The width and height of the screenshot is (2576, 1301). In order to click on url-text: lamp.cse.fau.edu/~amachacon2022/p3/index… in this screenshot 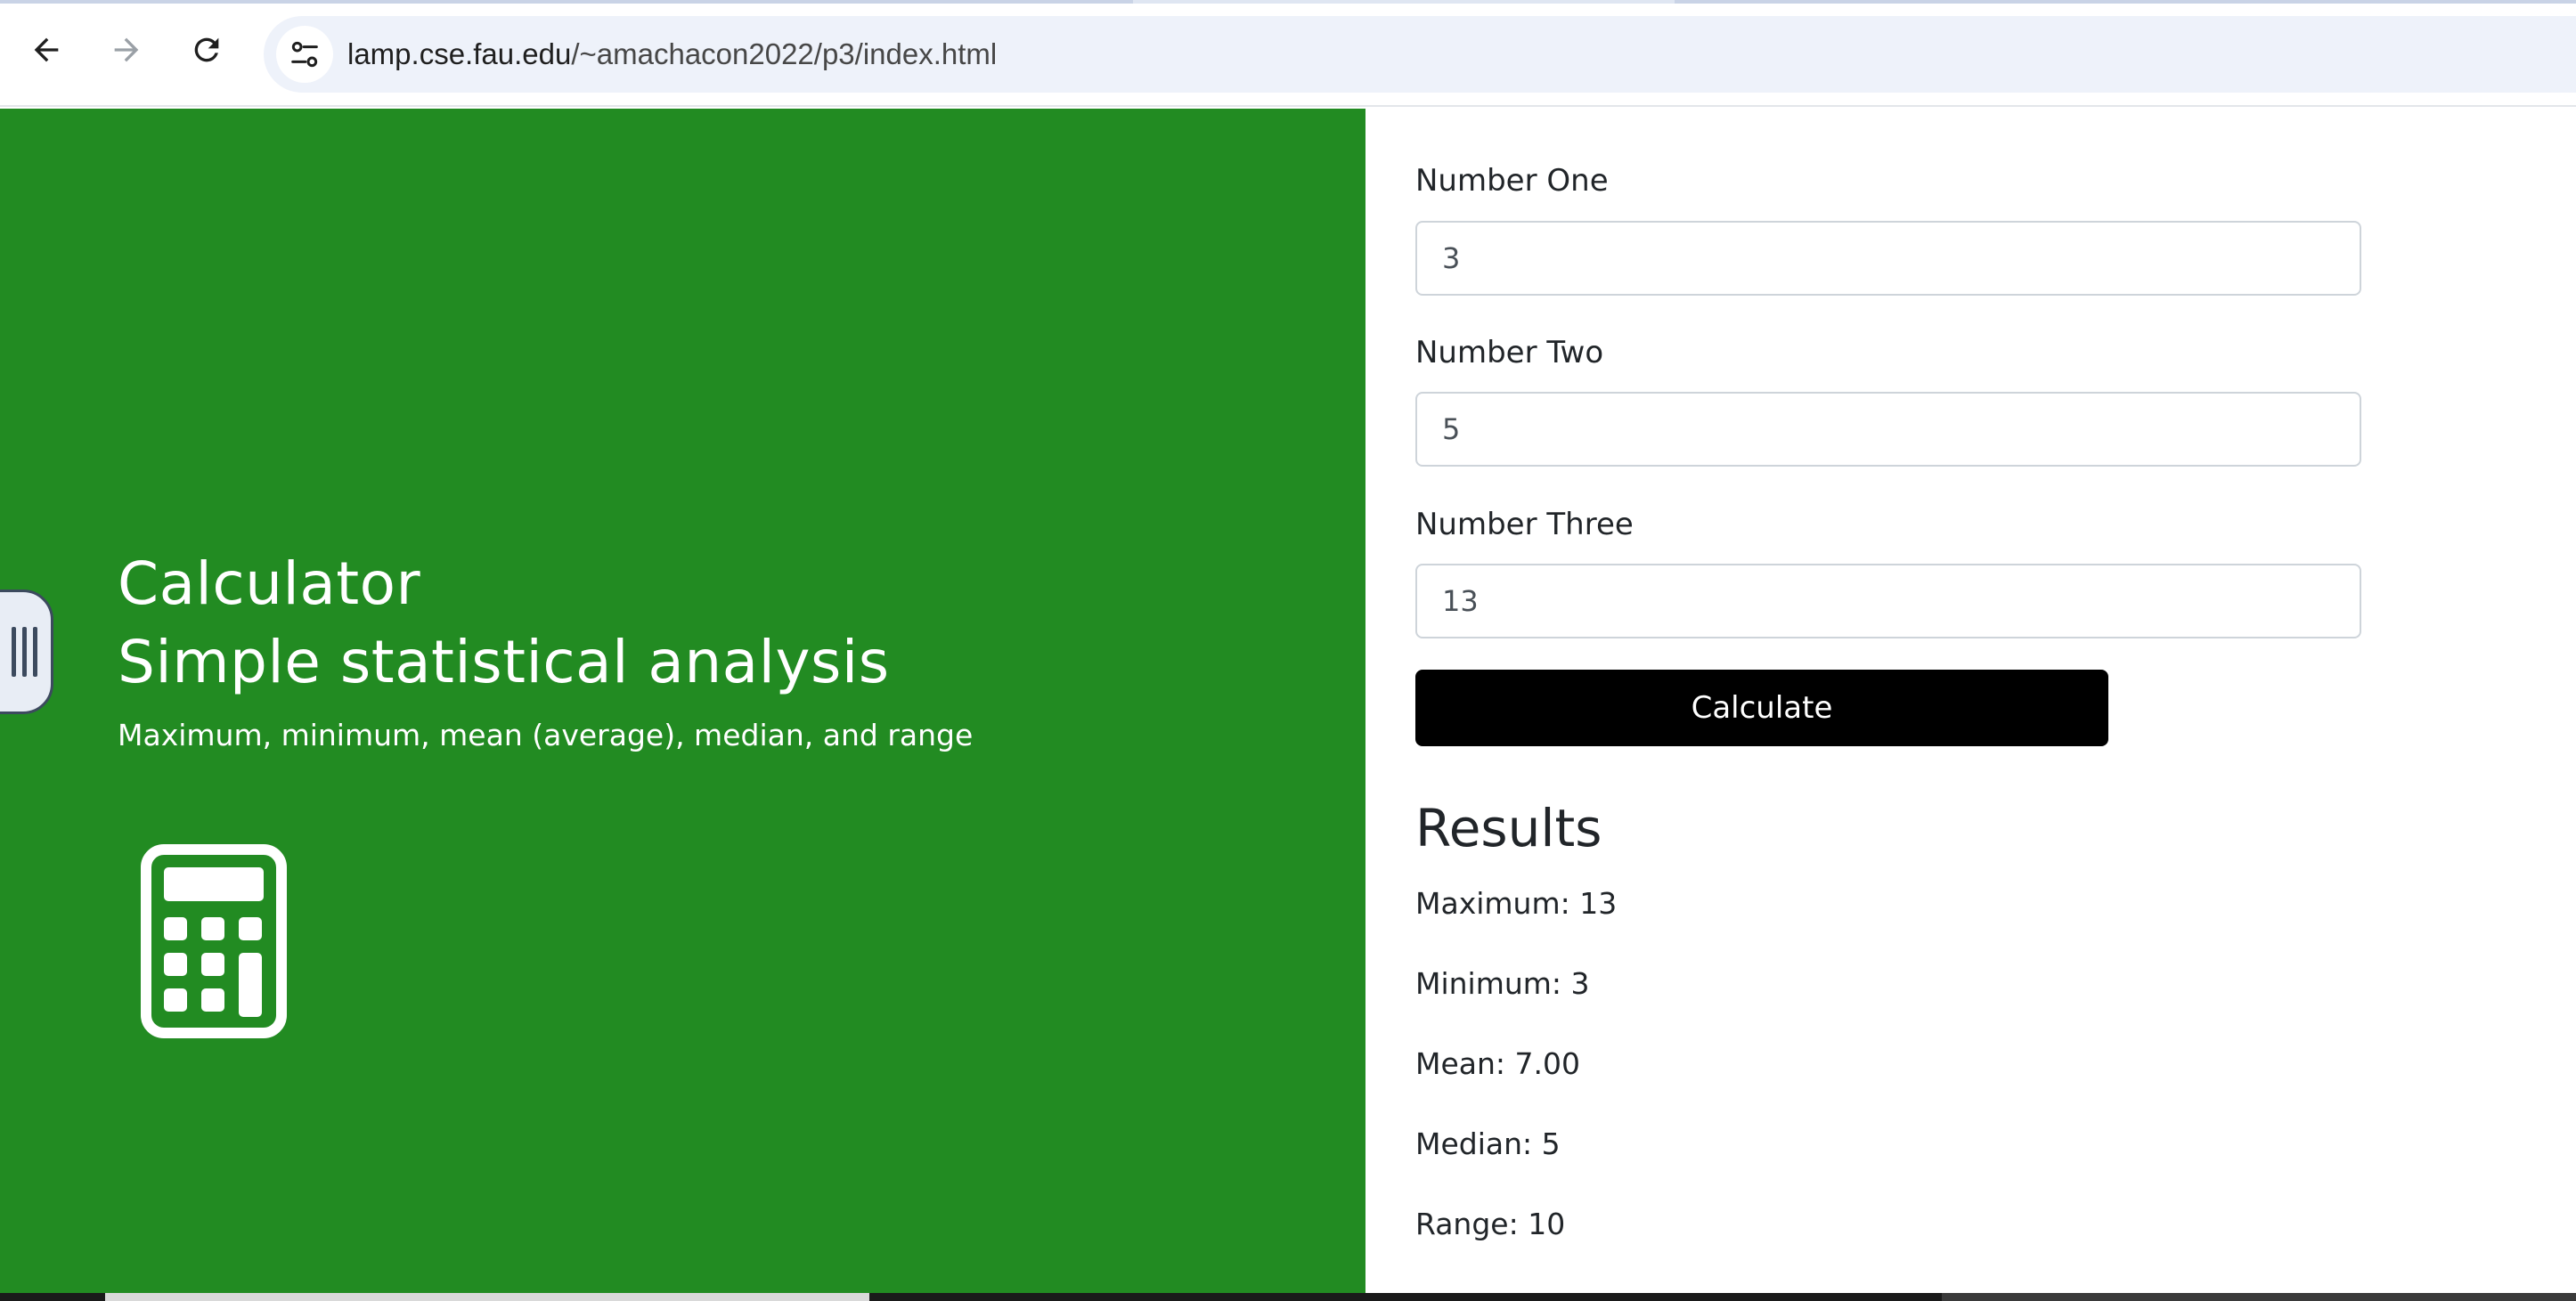, I will do `click(672, 54)`.